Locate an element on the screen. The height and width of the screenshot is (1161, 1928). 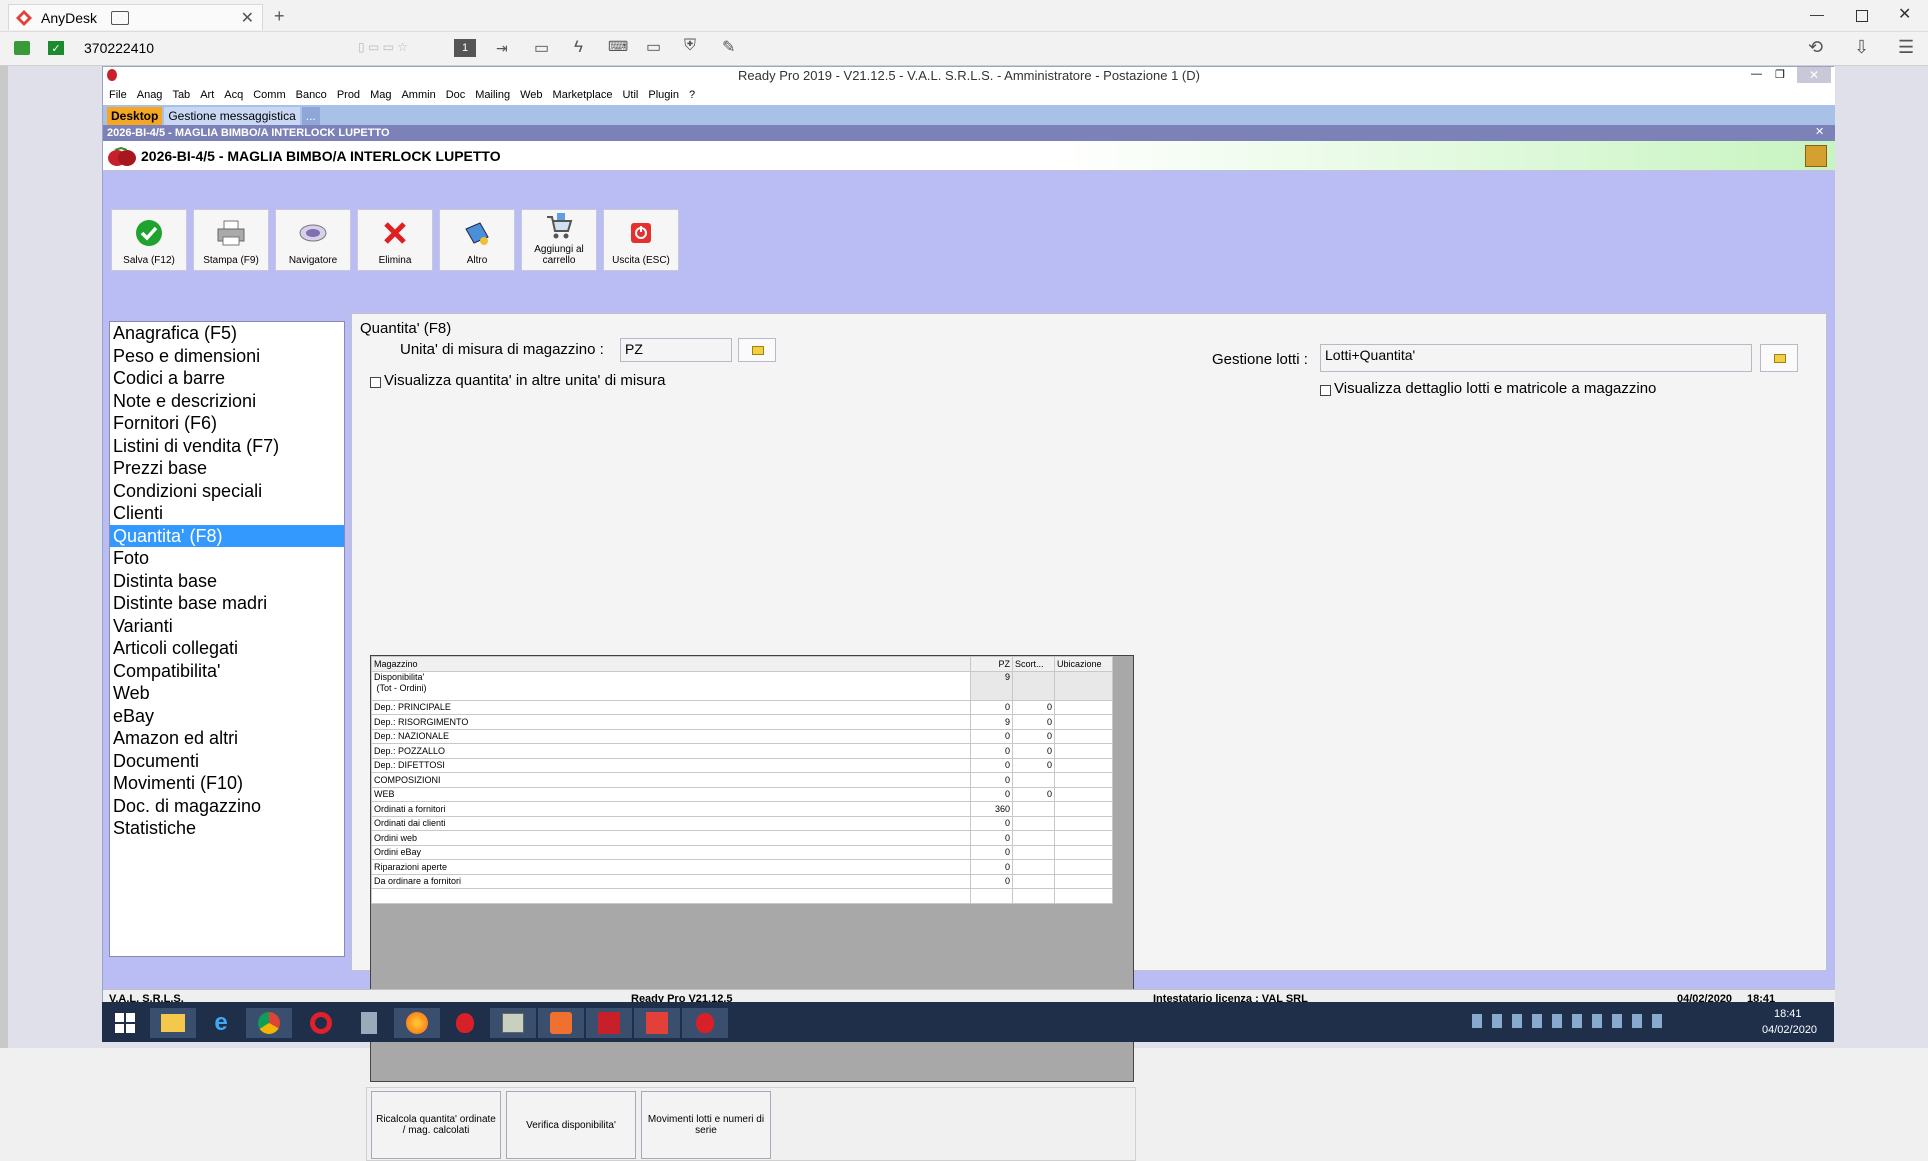
um-browse-button is located at coordinates (757, 350).